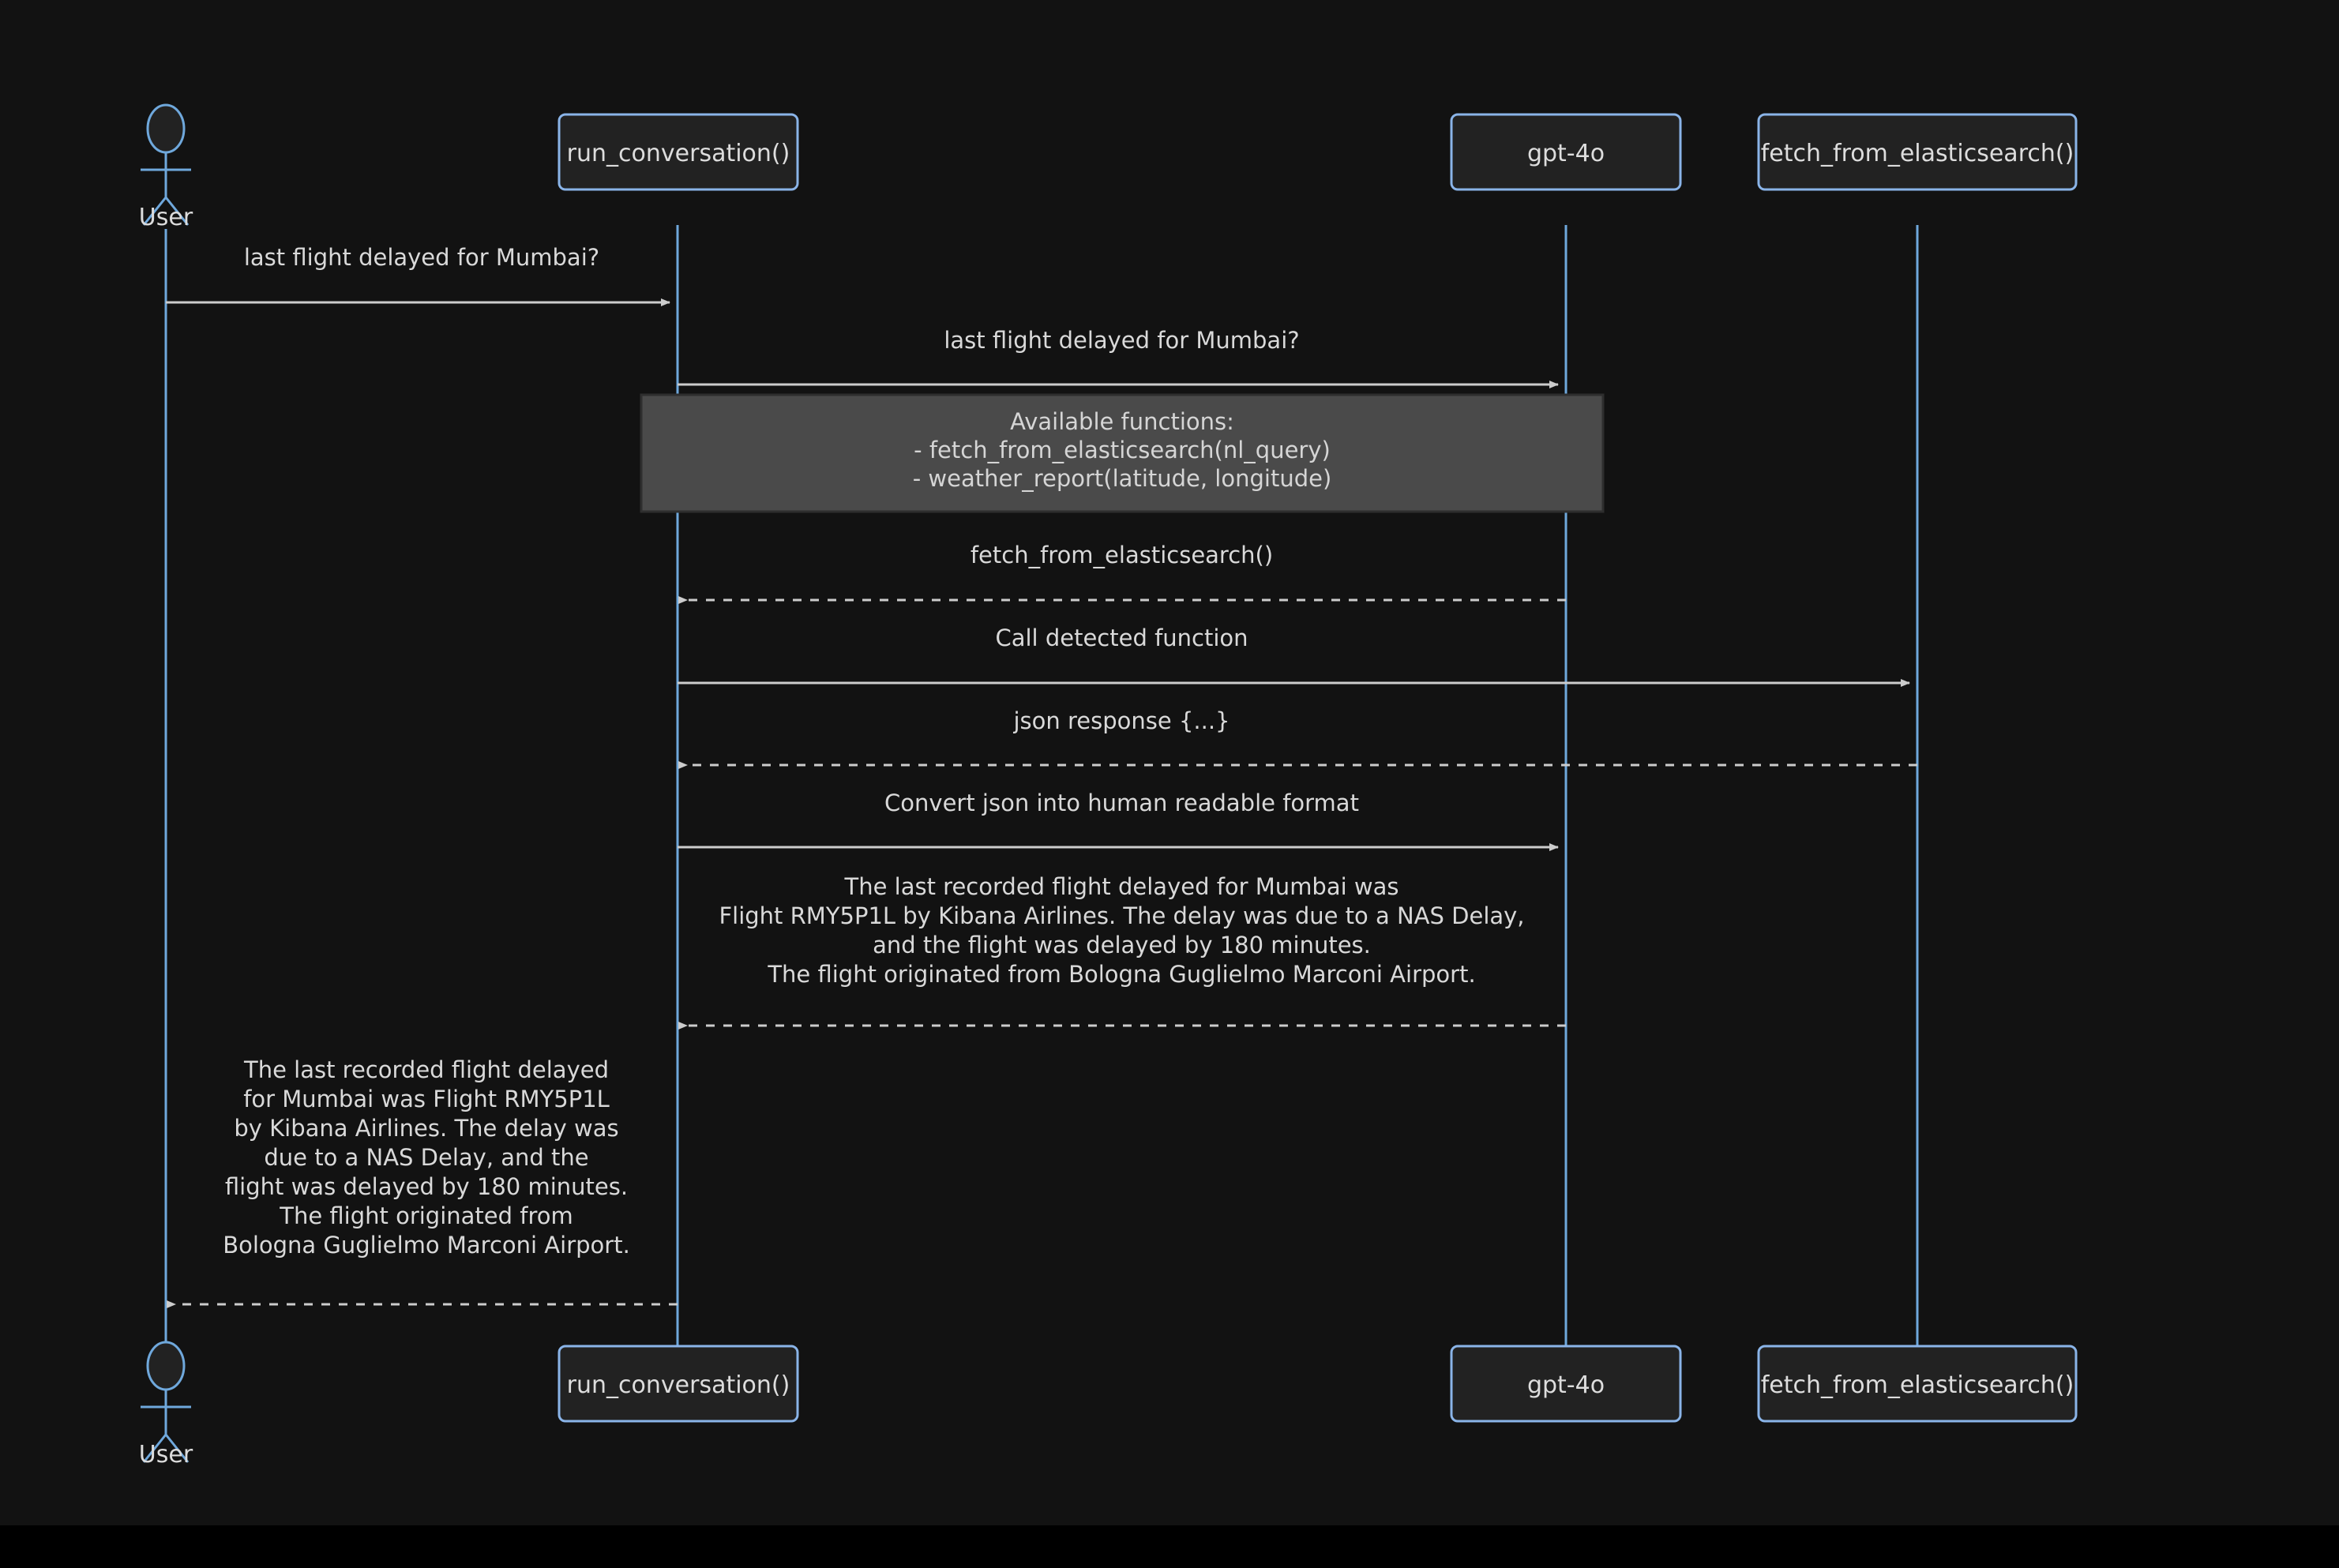  Describe the element at coordinates (1122, 340) in the screenshot. I see `message-label-m2: last flight delayed for Mumbai?` at that location.